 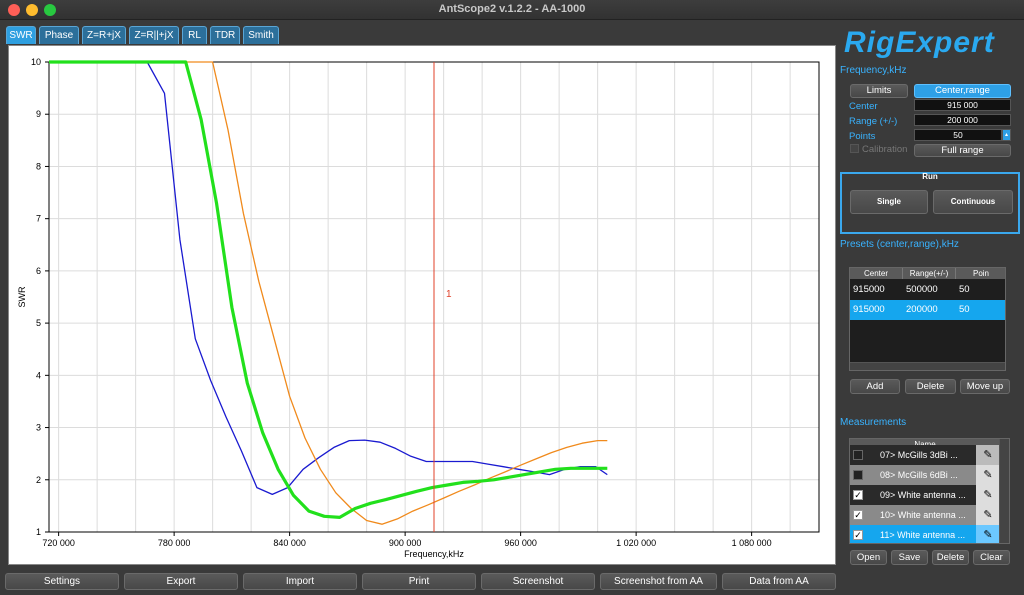 What do you see at coordinates (991, 557) in the screenshot?
I see `measurement-clear-button: Clear` at bounding box center [991, 557].